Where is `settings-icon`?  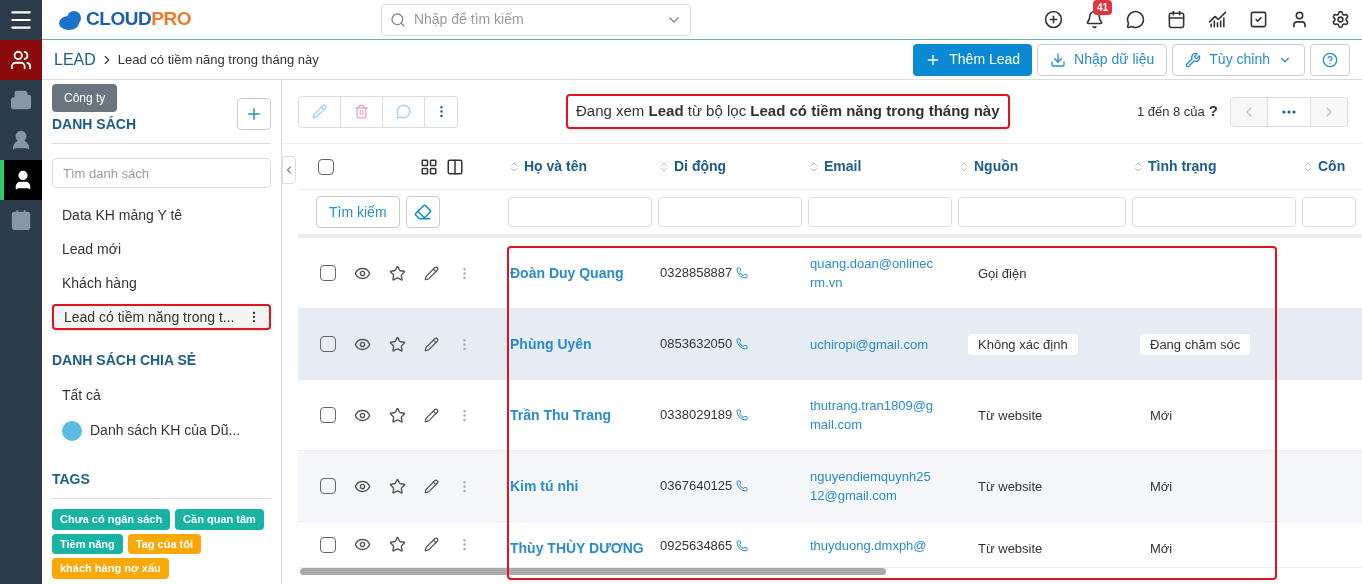
settings-icon is located at coordinates (1340, 19).